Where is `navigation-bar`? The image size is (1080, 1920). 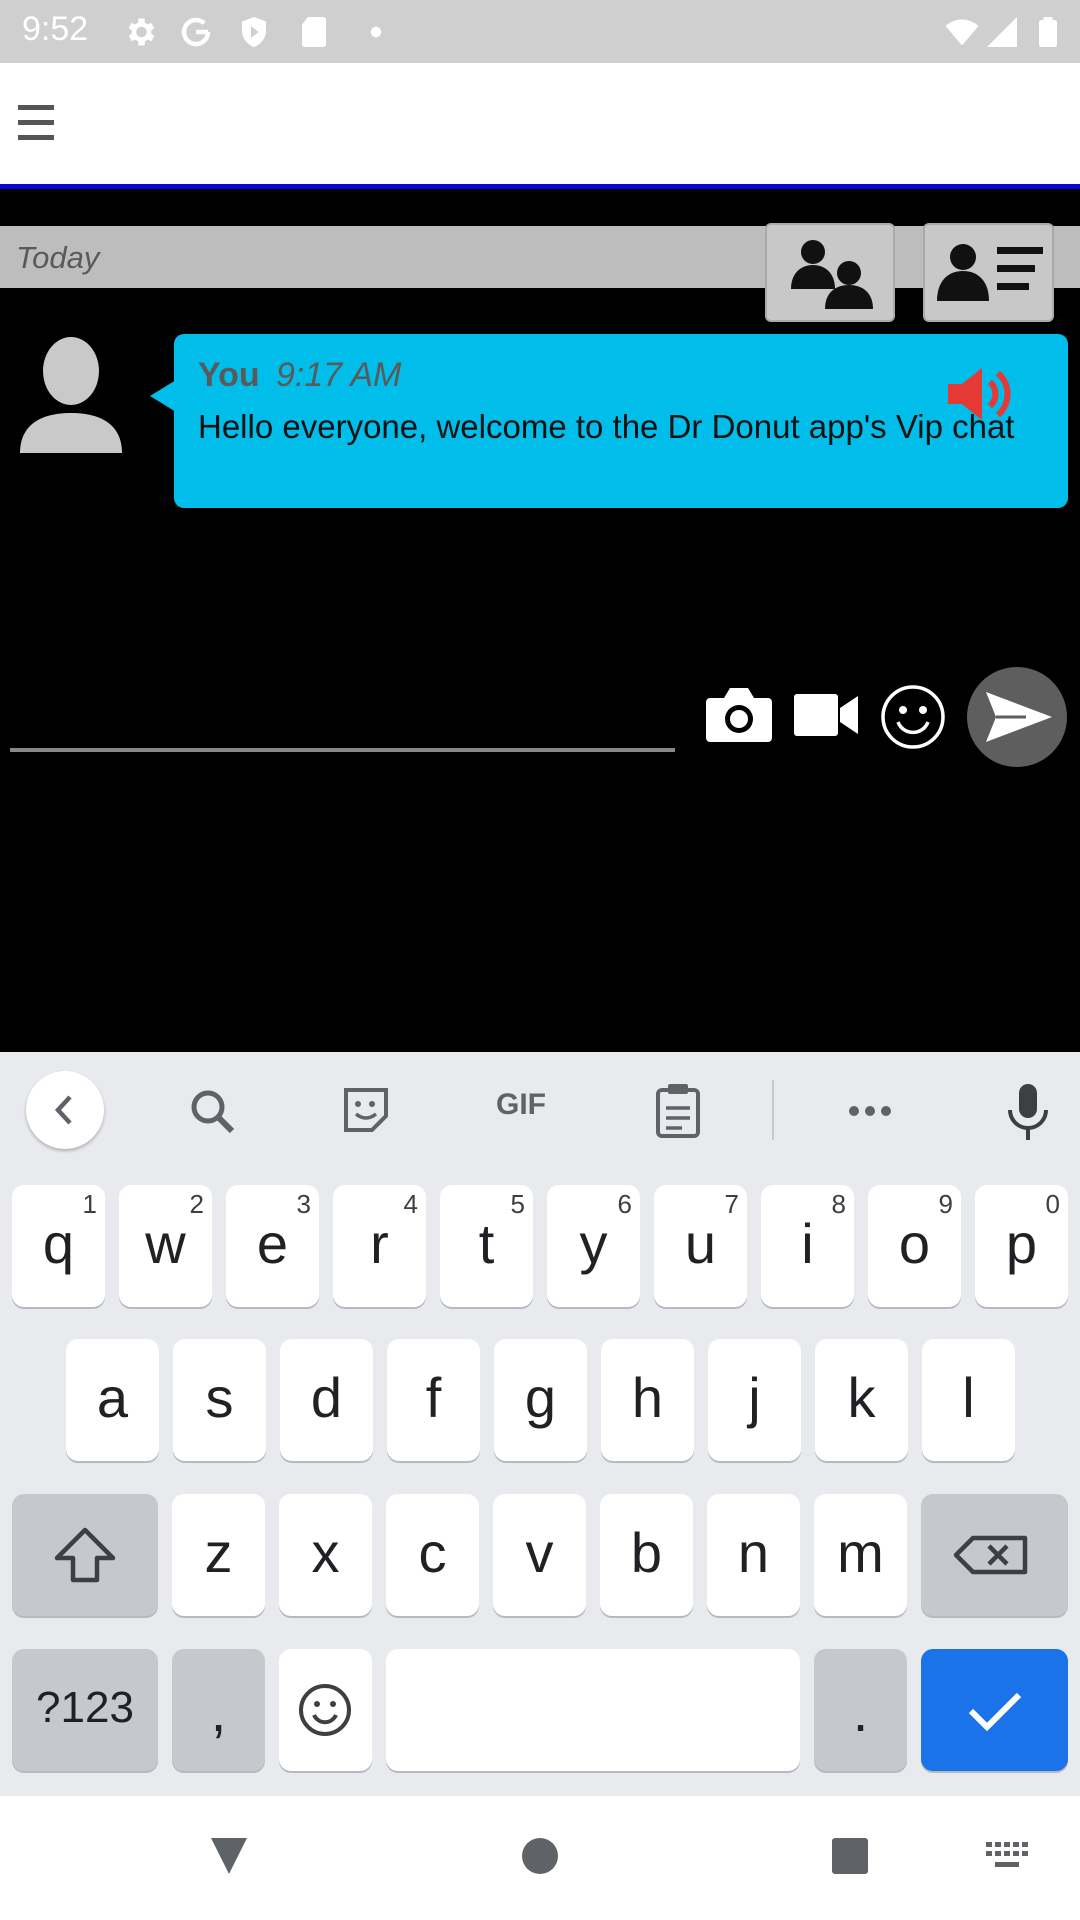 navigation-bar is located at coordinates (540, 1858).